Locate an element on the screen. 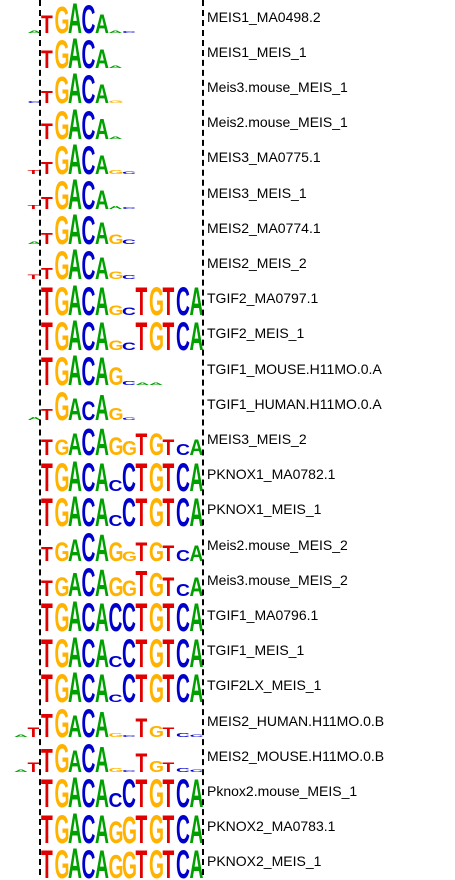 The image size is (455, 880). sequence-logo: C T GA C A G is located at coordinates (76, 89).